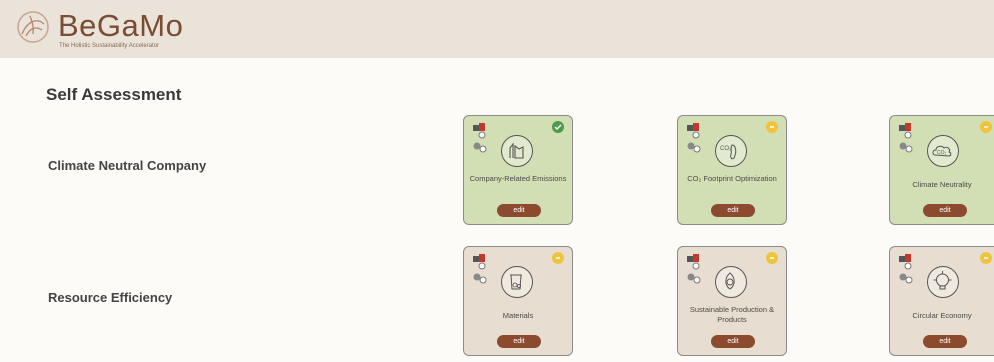 The height and width of the screenshot is (362, 994). What do you see at coordinates (120, 26) in the screenshot?
I see `brand-name: BeGaMo` at bounding box center [120, 26].